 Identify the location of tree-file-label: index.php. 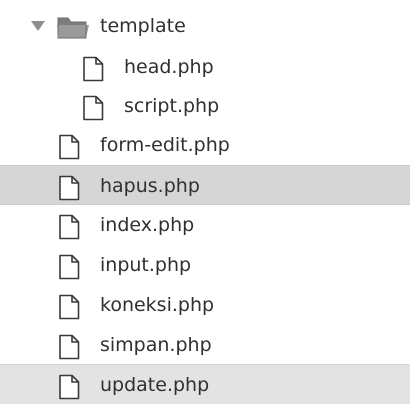
(147, 225).